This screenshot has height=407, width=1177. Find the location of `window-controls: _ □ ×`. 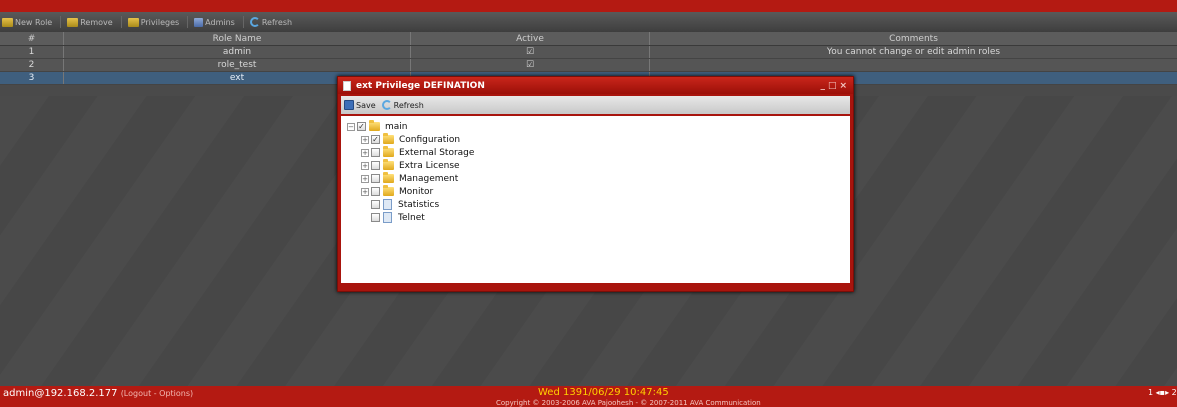

window-controls: _ □ × is located at coordinates (833, 86).